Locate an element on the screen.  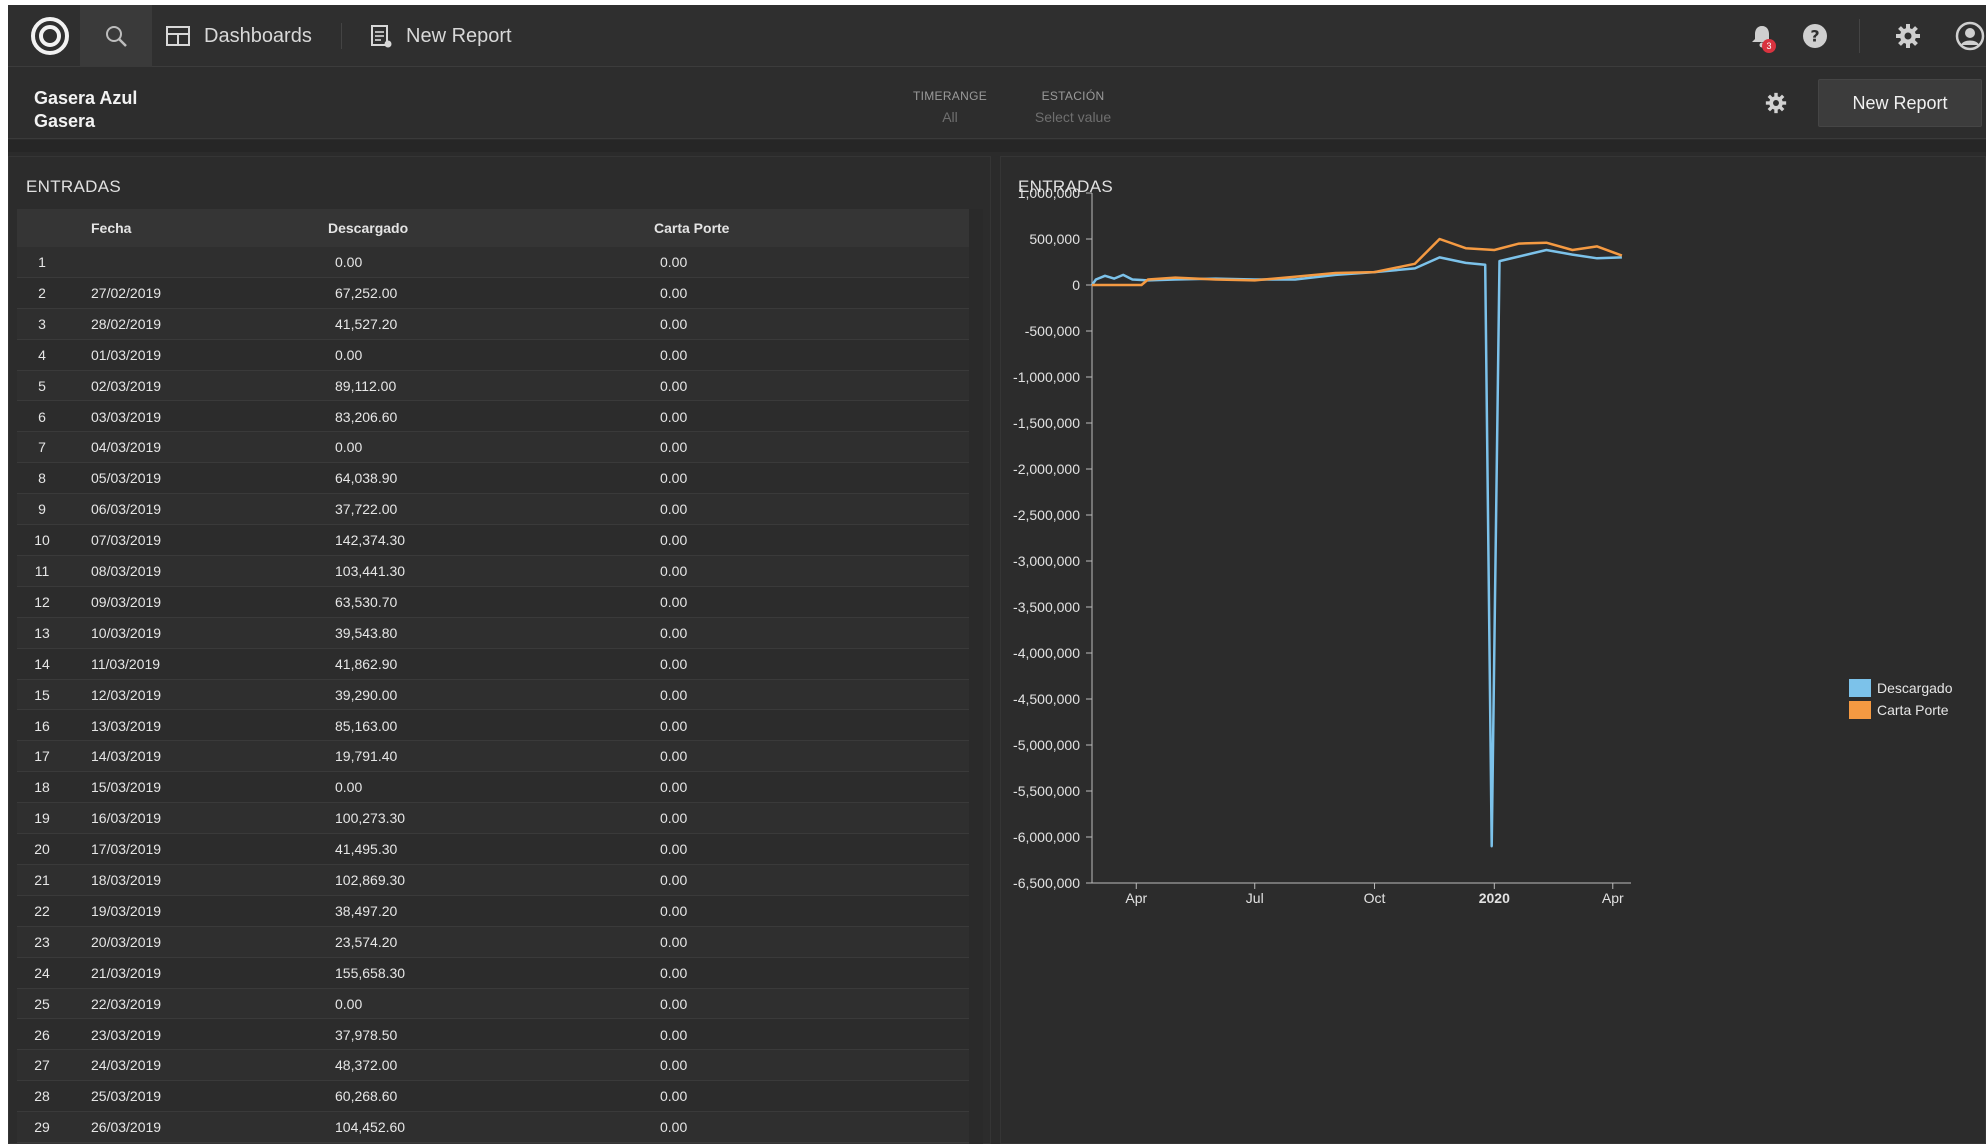
table-row: 2 27/02/2019 67,252.00 0.00 is located at coordinates (495, 293).